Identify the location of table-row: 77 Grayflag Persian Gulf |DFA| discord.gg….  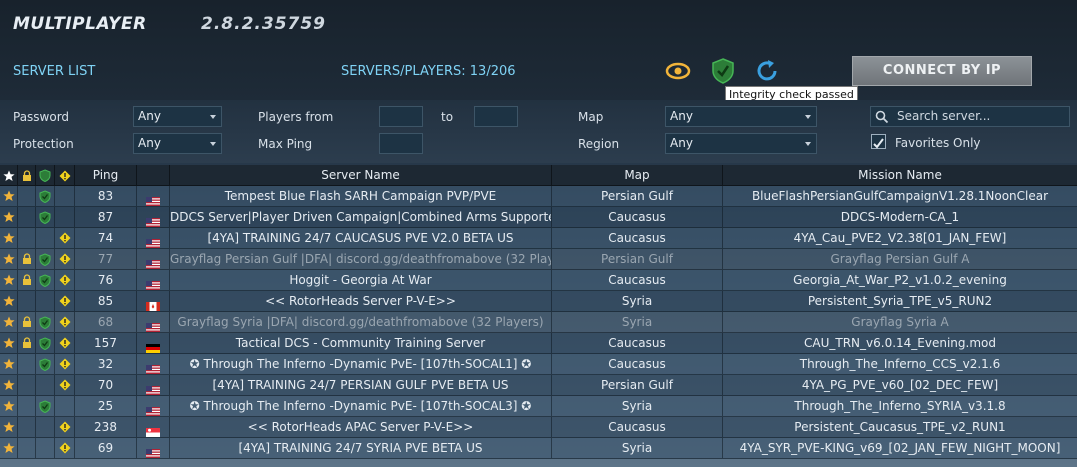
(538, 259).